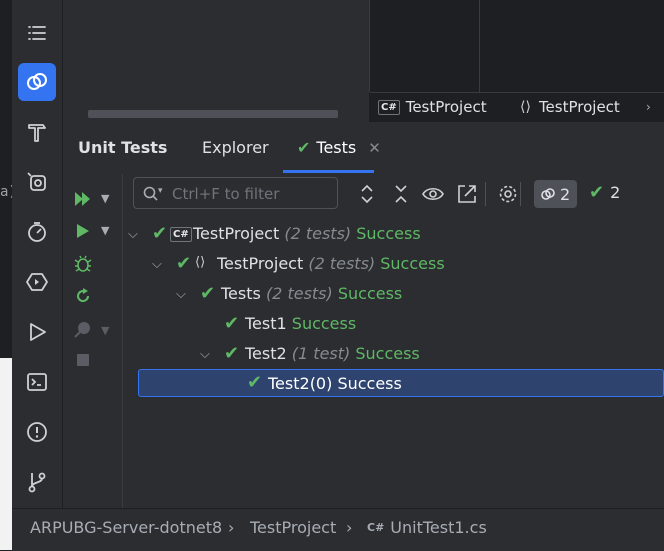 Image resolution: width=664 pixels, height=551 pixels. What do you see at coordinates (37, 232) in the screenshot?
I see `dotmemory-icon` at bounding box center [37, 232].